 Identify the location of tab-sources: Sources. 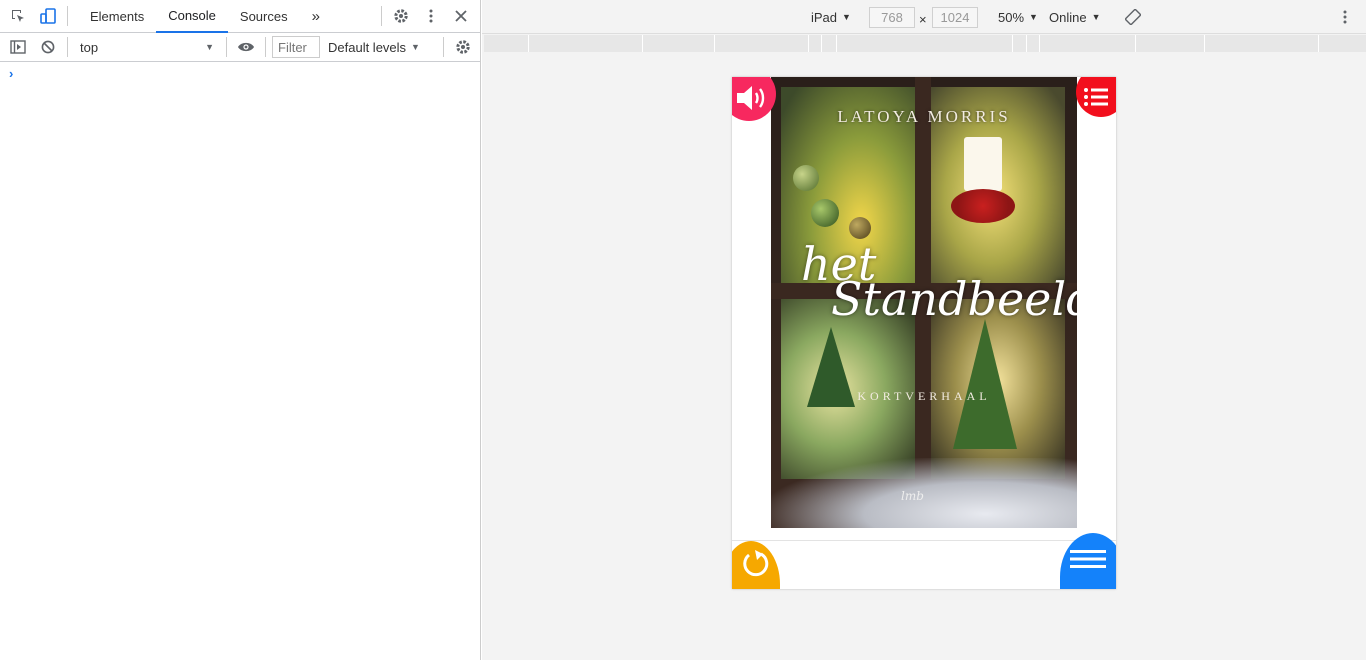
(264, 16).